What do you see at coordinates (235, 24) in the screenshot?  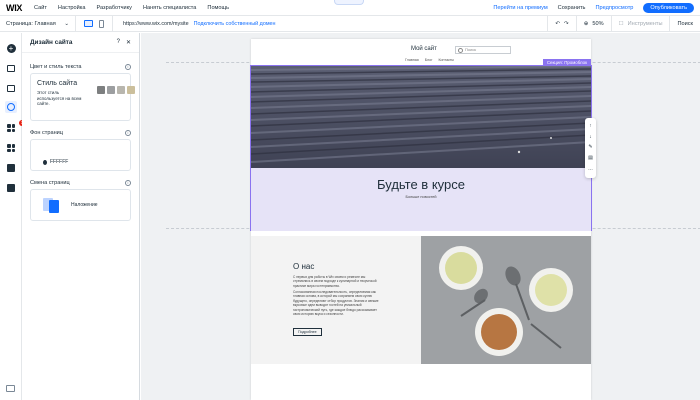 I see `connect-domain-link: Подключить собственный домен` at bounding box center [235, 24].